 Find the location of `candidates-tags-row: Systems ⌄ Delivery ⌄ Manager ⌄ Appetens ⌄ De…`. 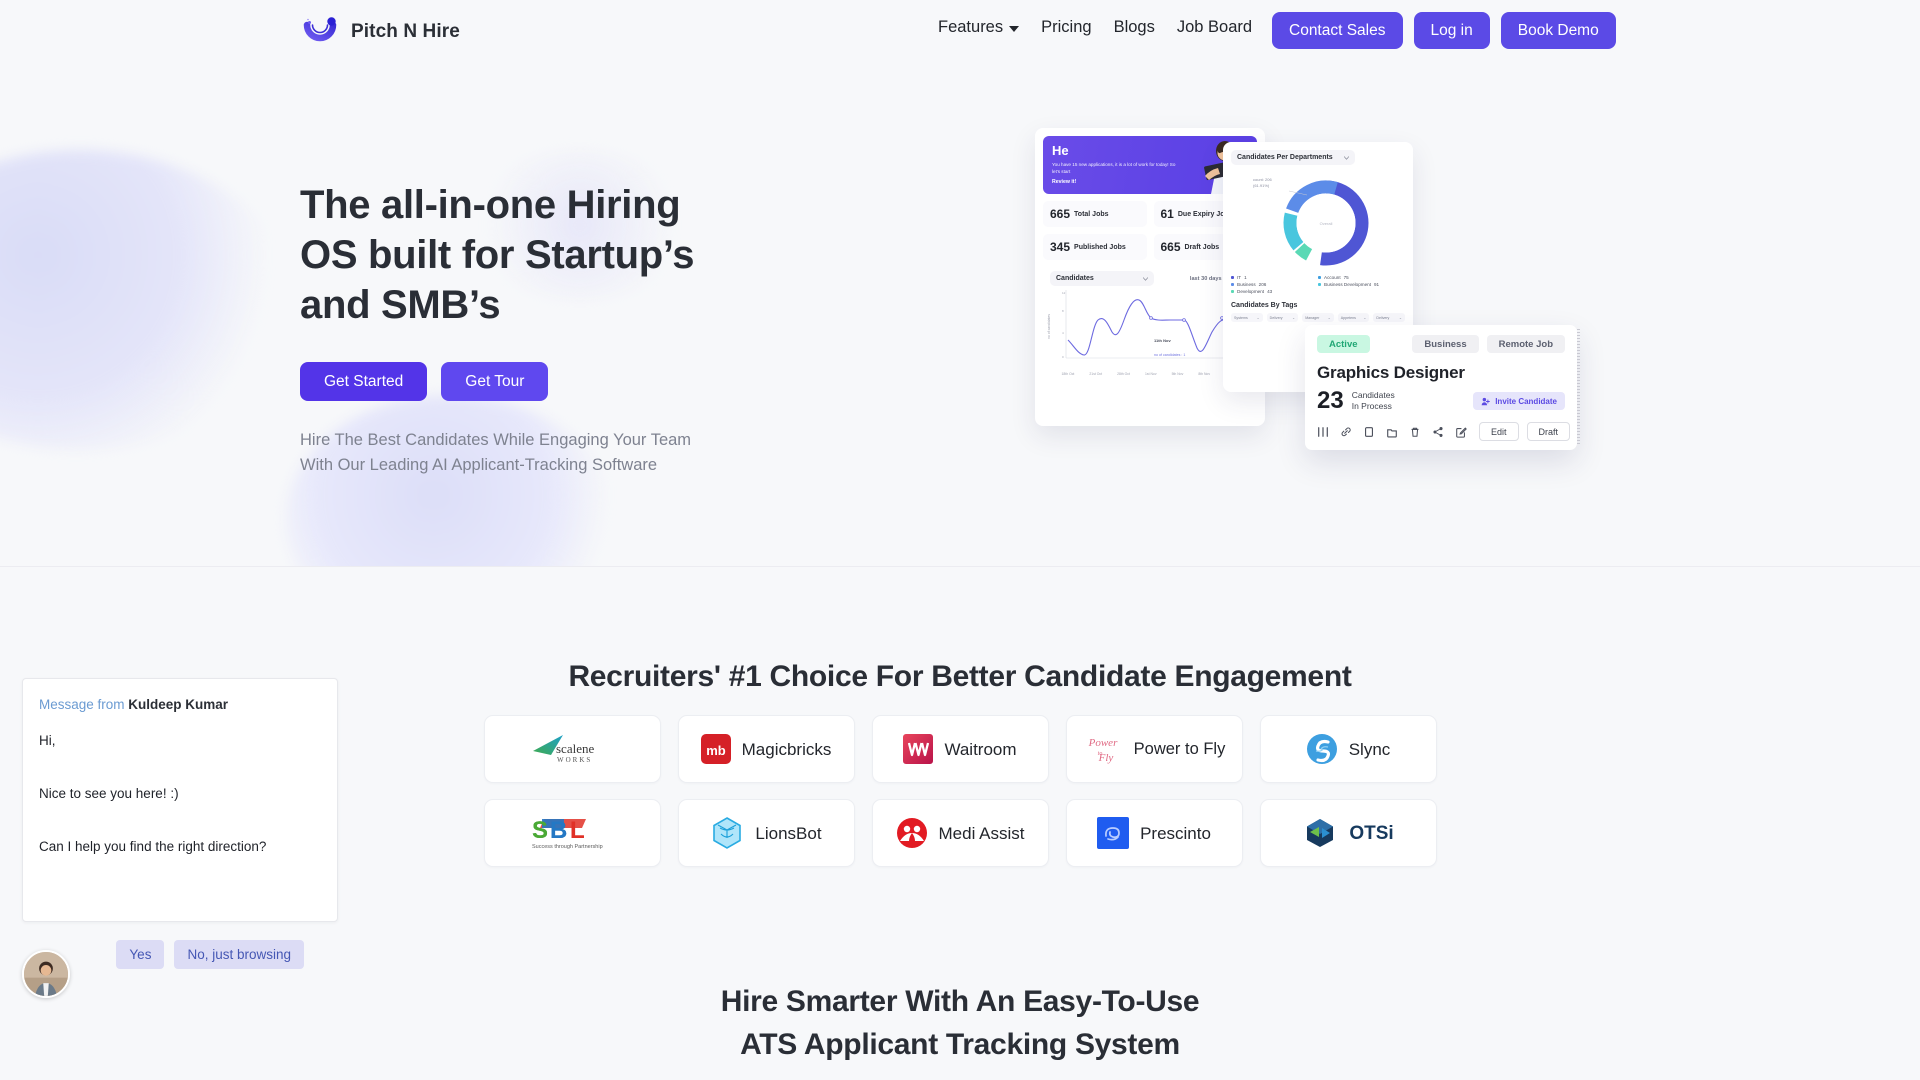

candidates-tags-row: Systems ⌄ Delivery ⌄ Manager ⌄ Appetens ⌄ De… is located at coordinates (1318, 317).